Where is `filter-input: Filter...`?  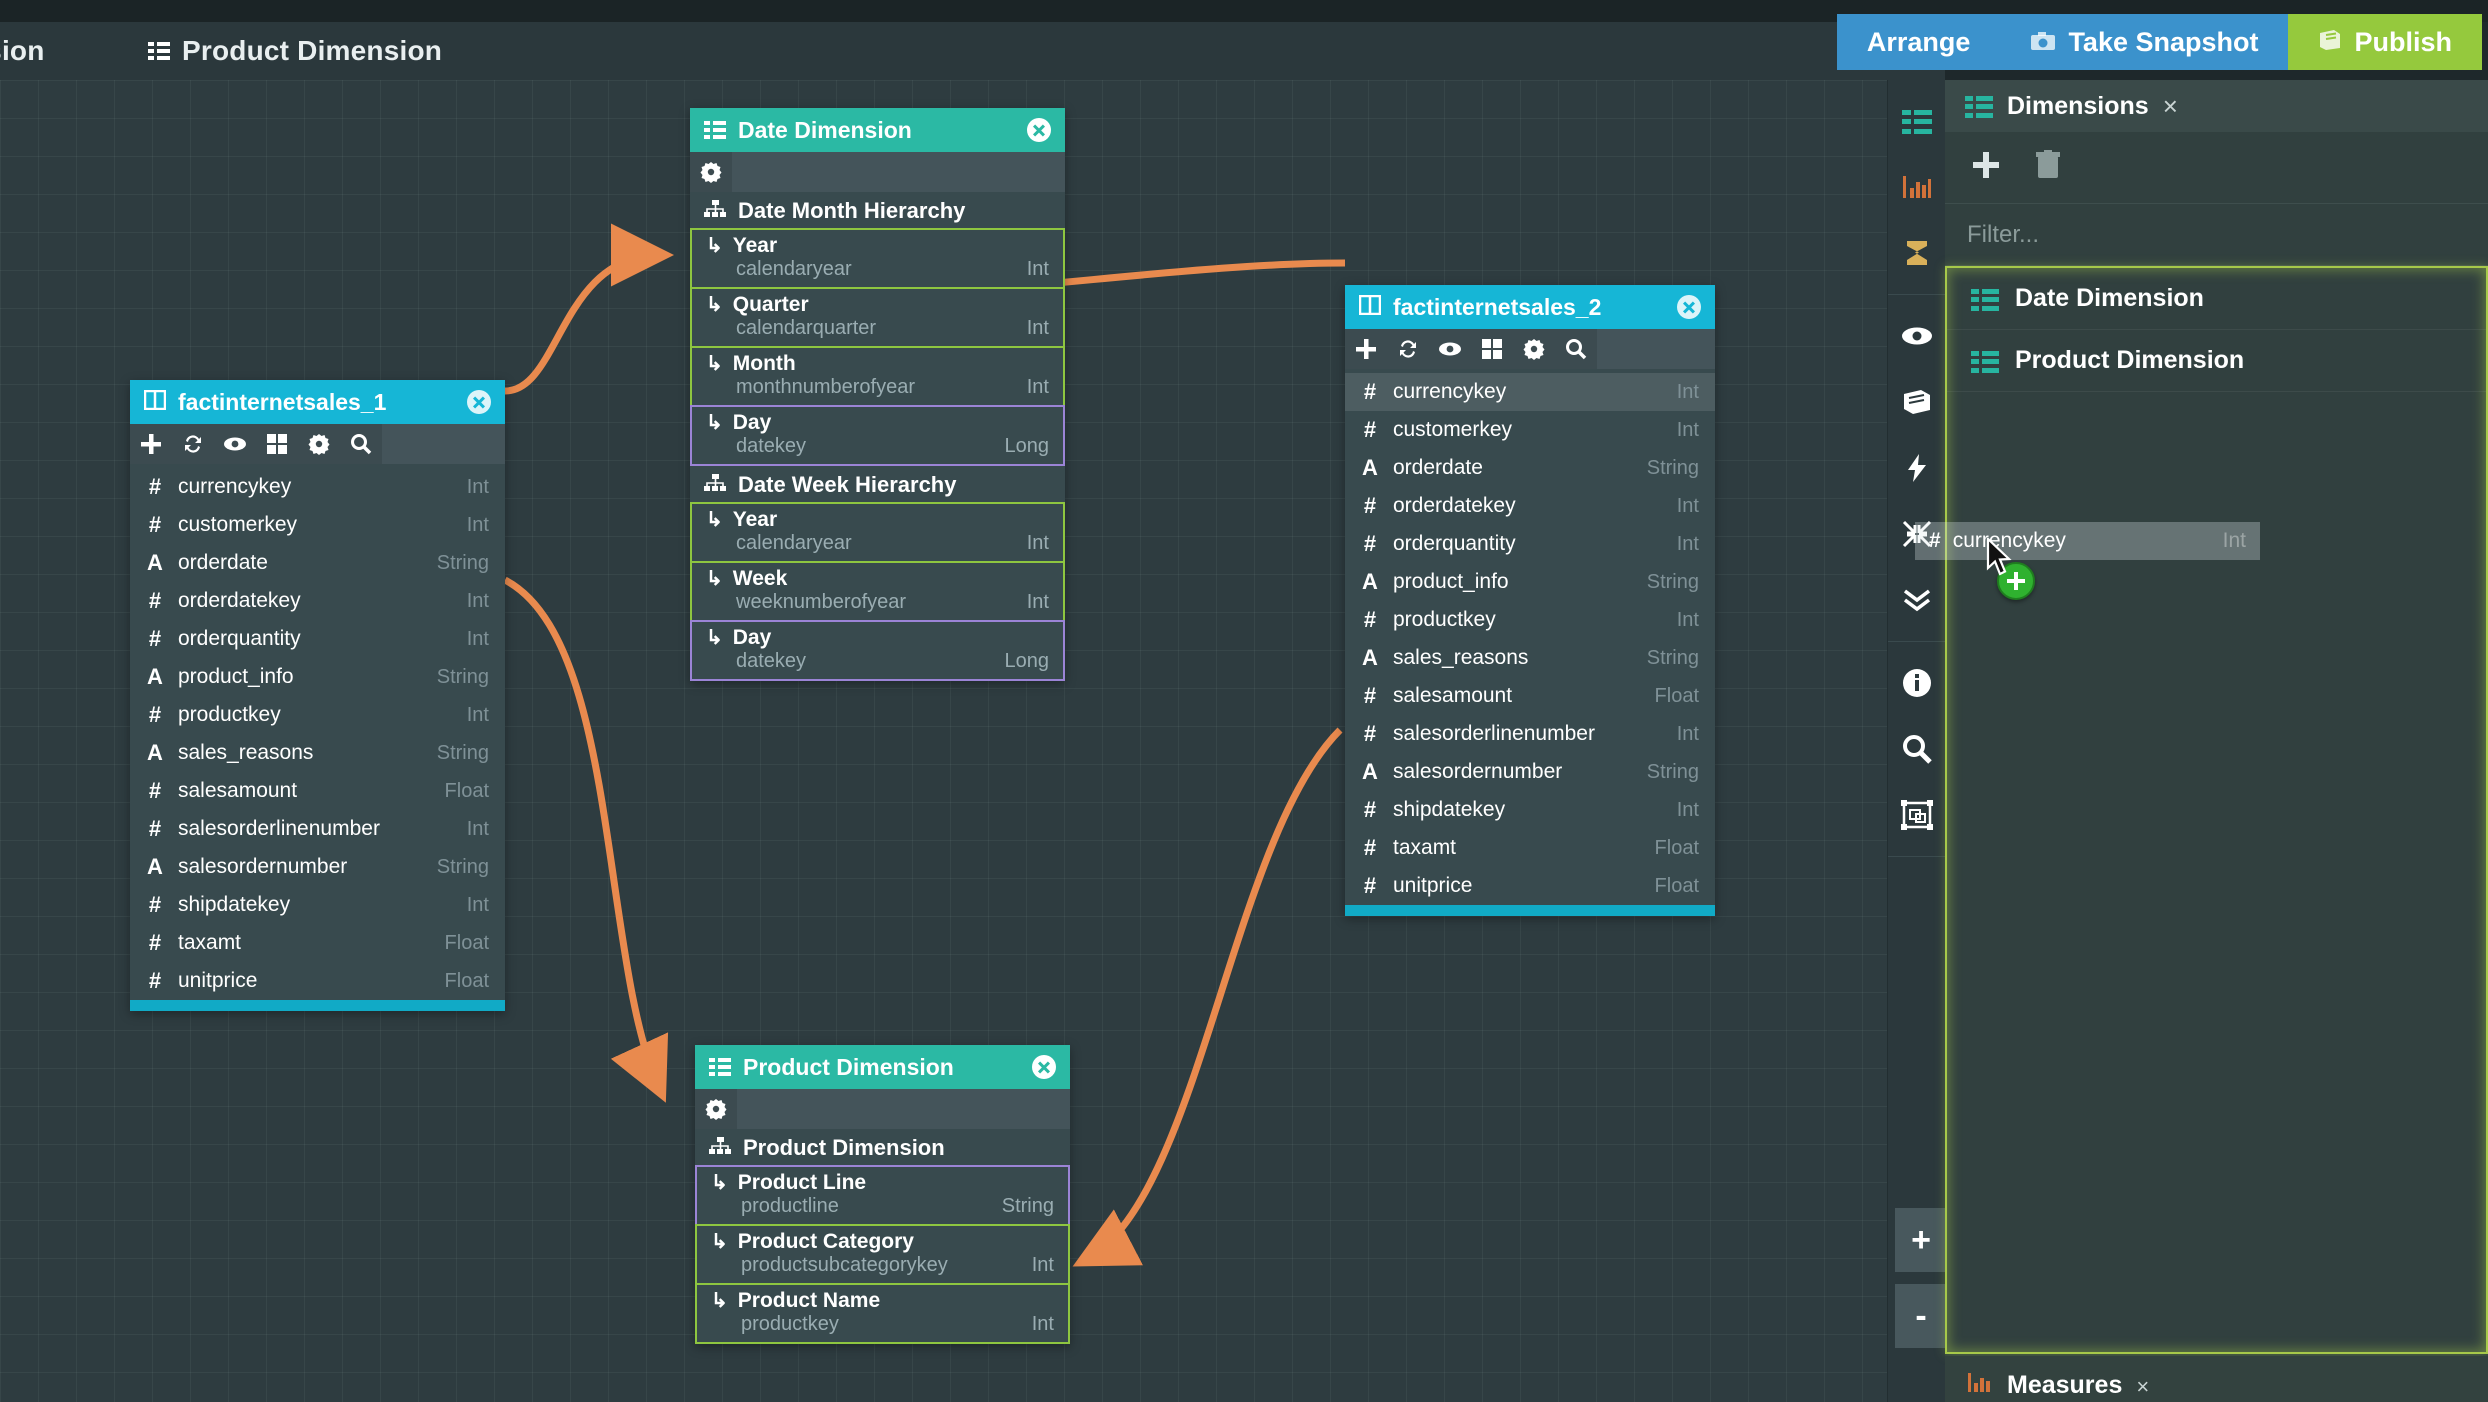
filter-input: Filter... is located at coordinates (2216, 235).